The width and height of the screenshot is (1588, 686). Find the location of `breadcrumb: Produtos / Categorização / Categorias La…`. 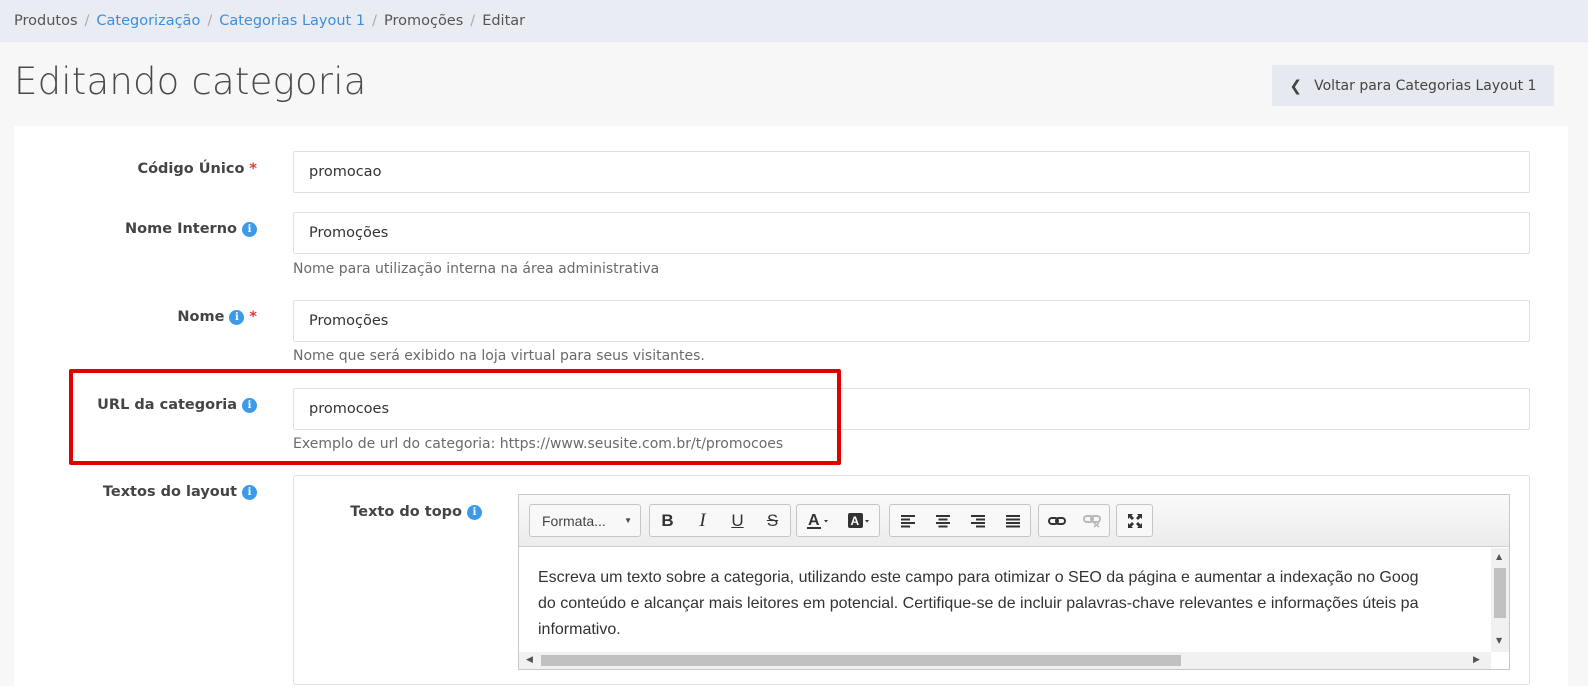

breadcrumb: Produtos / Categorização / Categorias La… is located at coordinates (794, 21).